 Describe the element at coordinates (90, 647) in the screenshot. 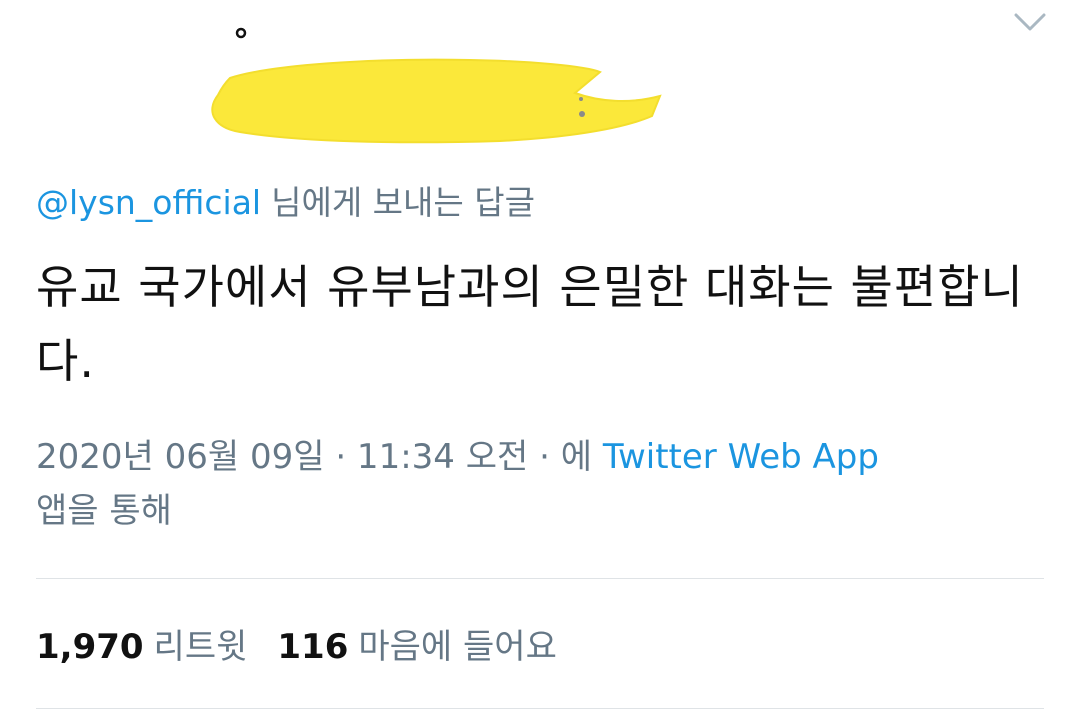

I see `retweet-count: 1,970` at that location.